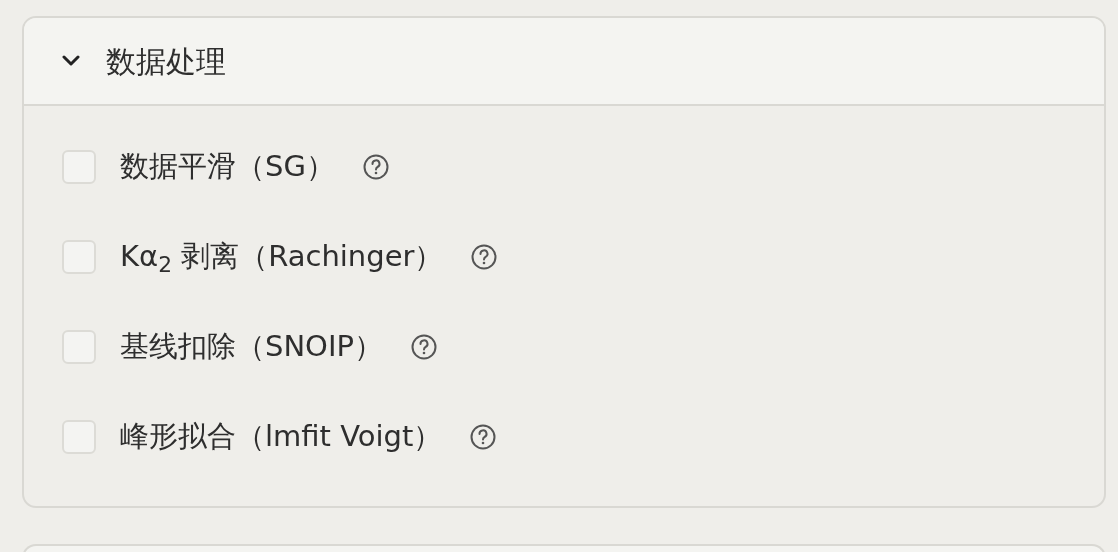 This screenshot has width=1118, height=552. What do you see at coordinates (281, 437) in the screenshot?
I see `option-label: 峰形拟合（lmfit Voigt）` at bounding box center [281, 437].